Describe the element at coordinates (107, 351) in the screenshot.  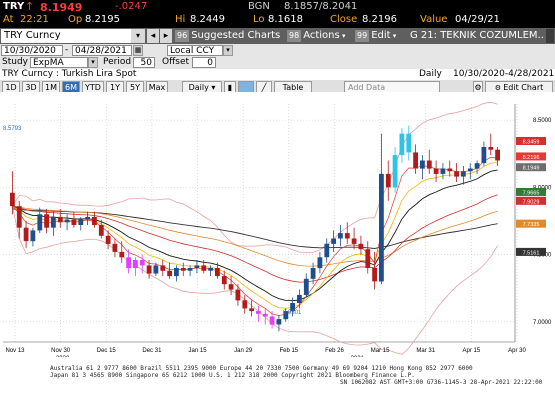
I see `x-tick-label: Dec 15` at that location.